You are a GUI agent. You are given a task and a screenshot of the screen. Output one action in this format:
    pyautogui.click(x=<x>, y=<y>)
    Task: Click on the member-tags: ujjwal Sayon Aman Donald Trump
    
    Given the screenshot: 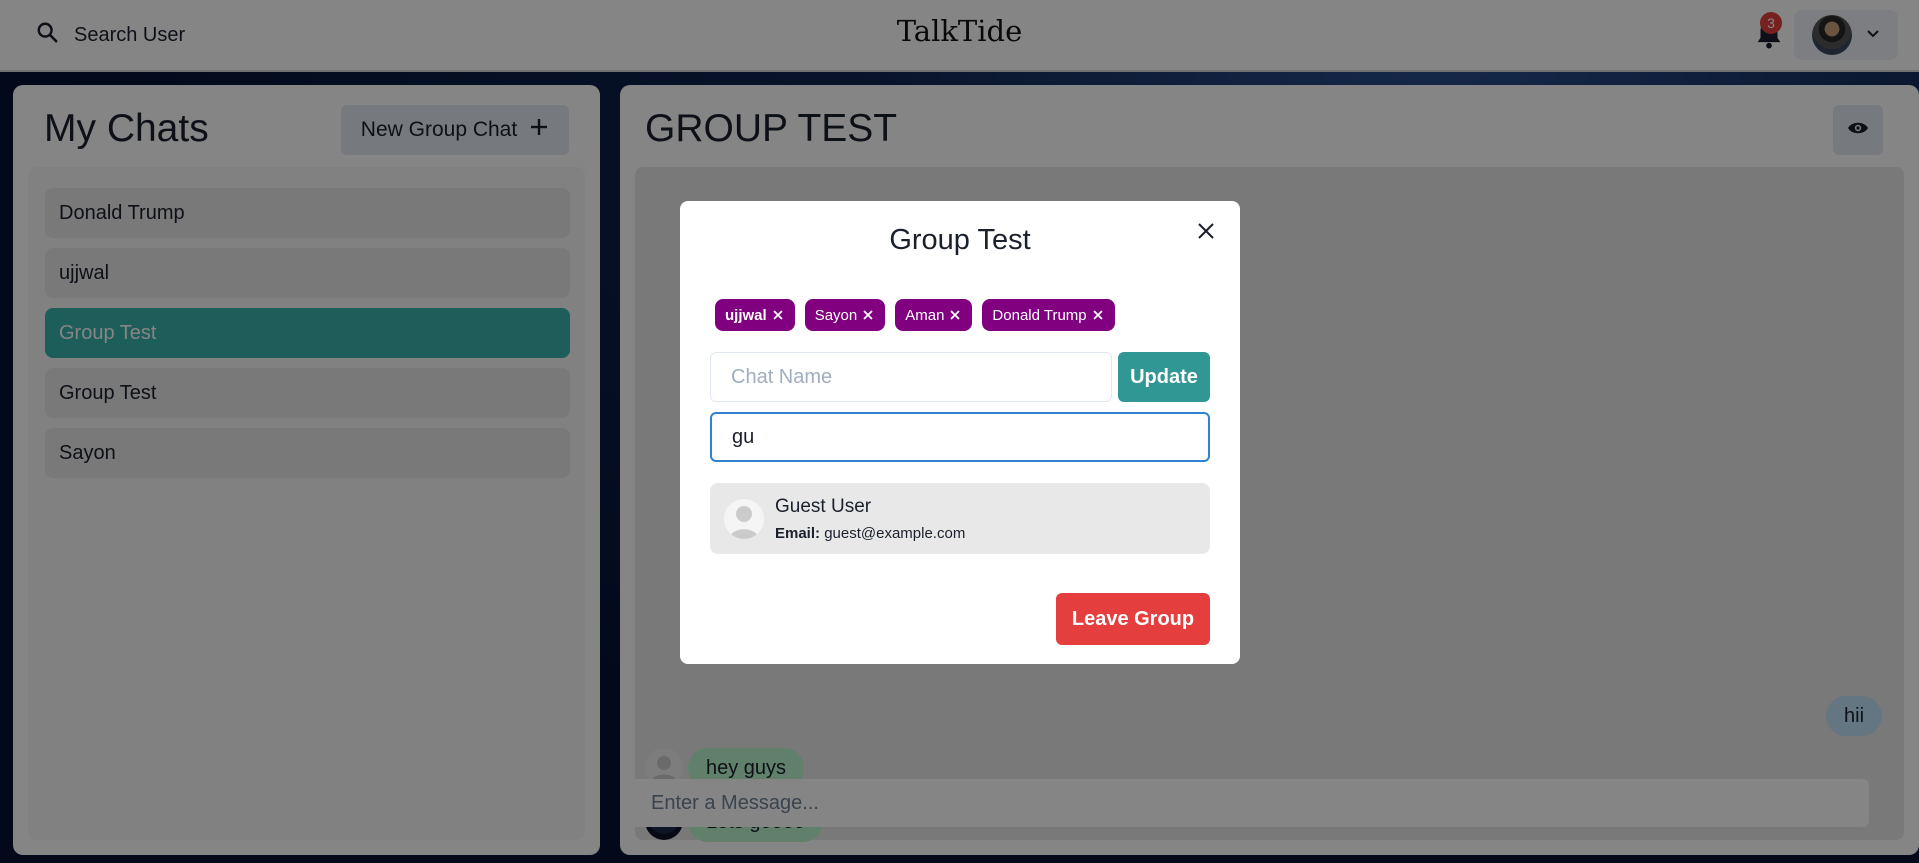 What is the action you would take?
    pyautogui.click(x=915, y=315)
    